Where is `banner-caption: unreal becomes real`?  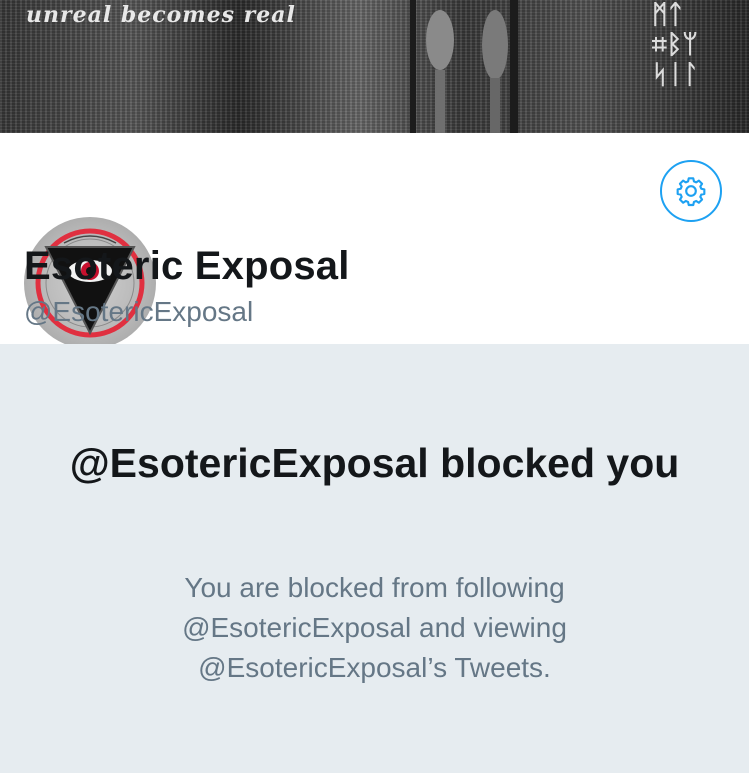
banner-caption: unreal becomes real is located at coordinates (161, 15).